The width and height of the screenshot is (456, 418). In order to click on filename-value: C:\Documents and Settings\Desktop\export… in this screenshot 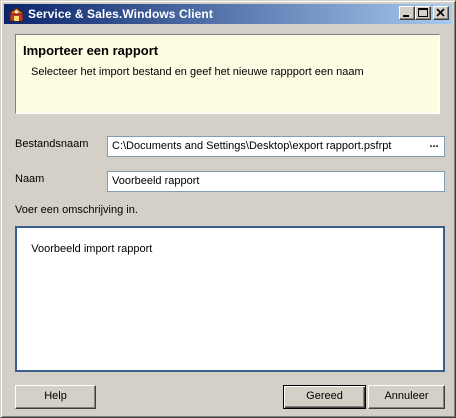, I will do `click(252, 146)`.